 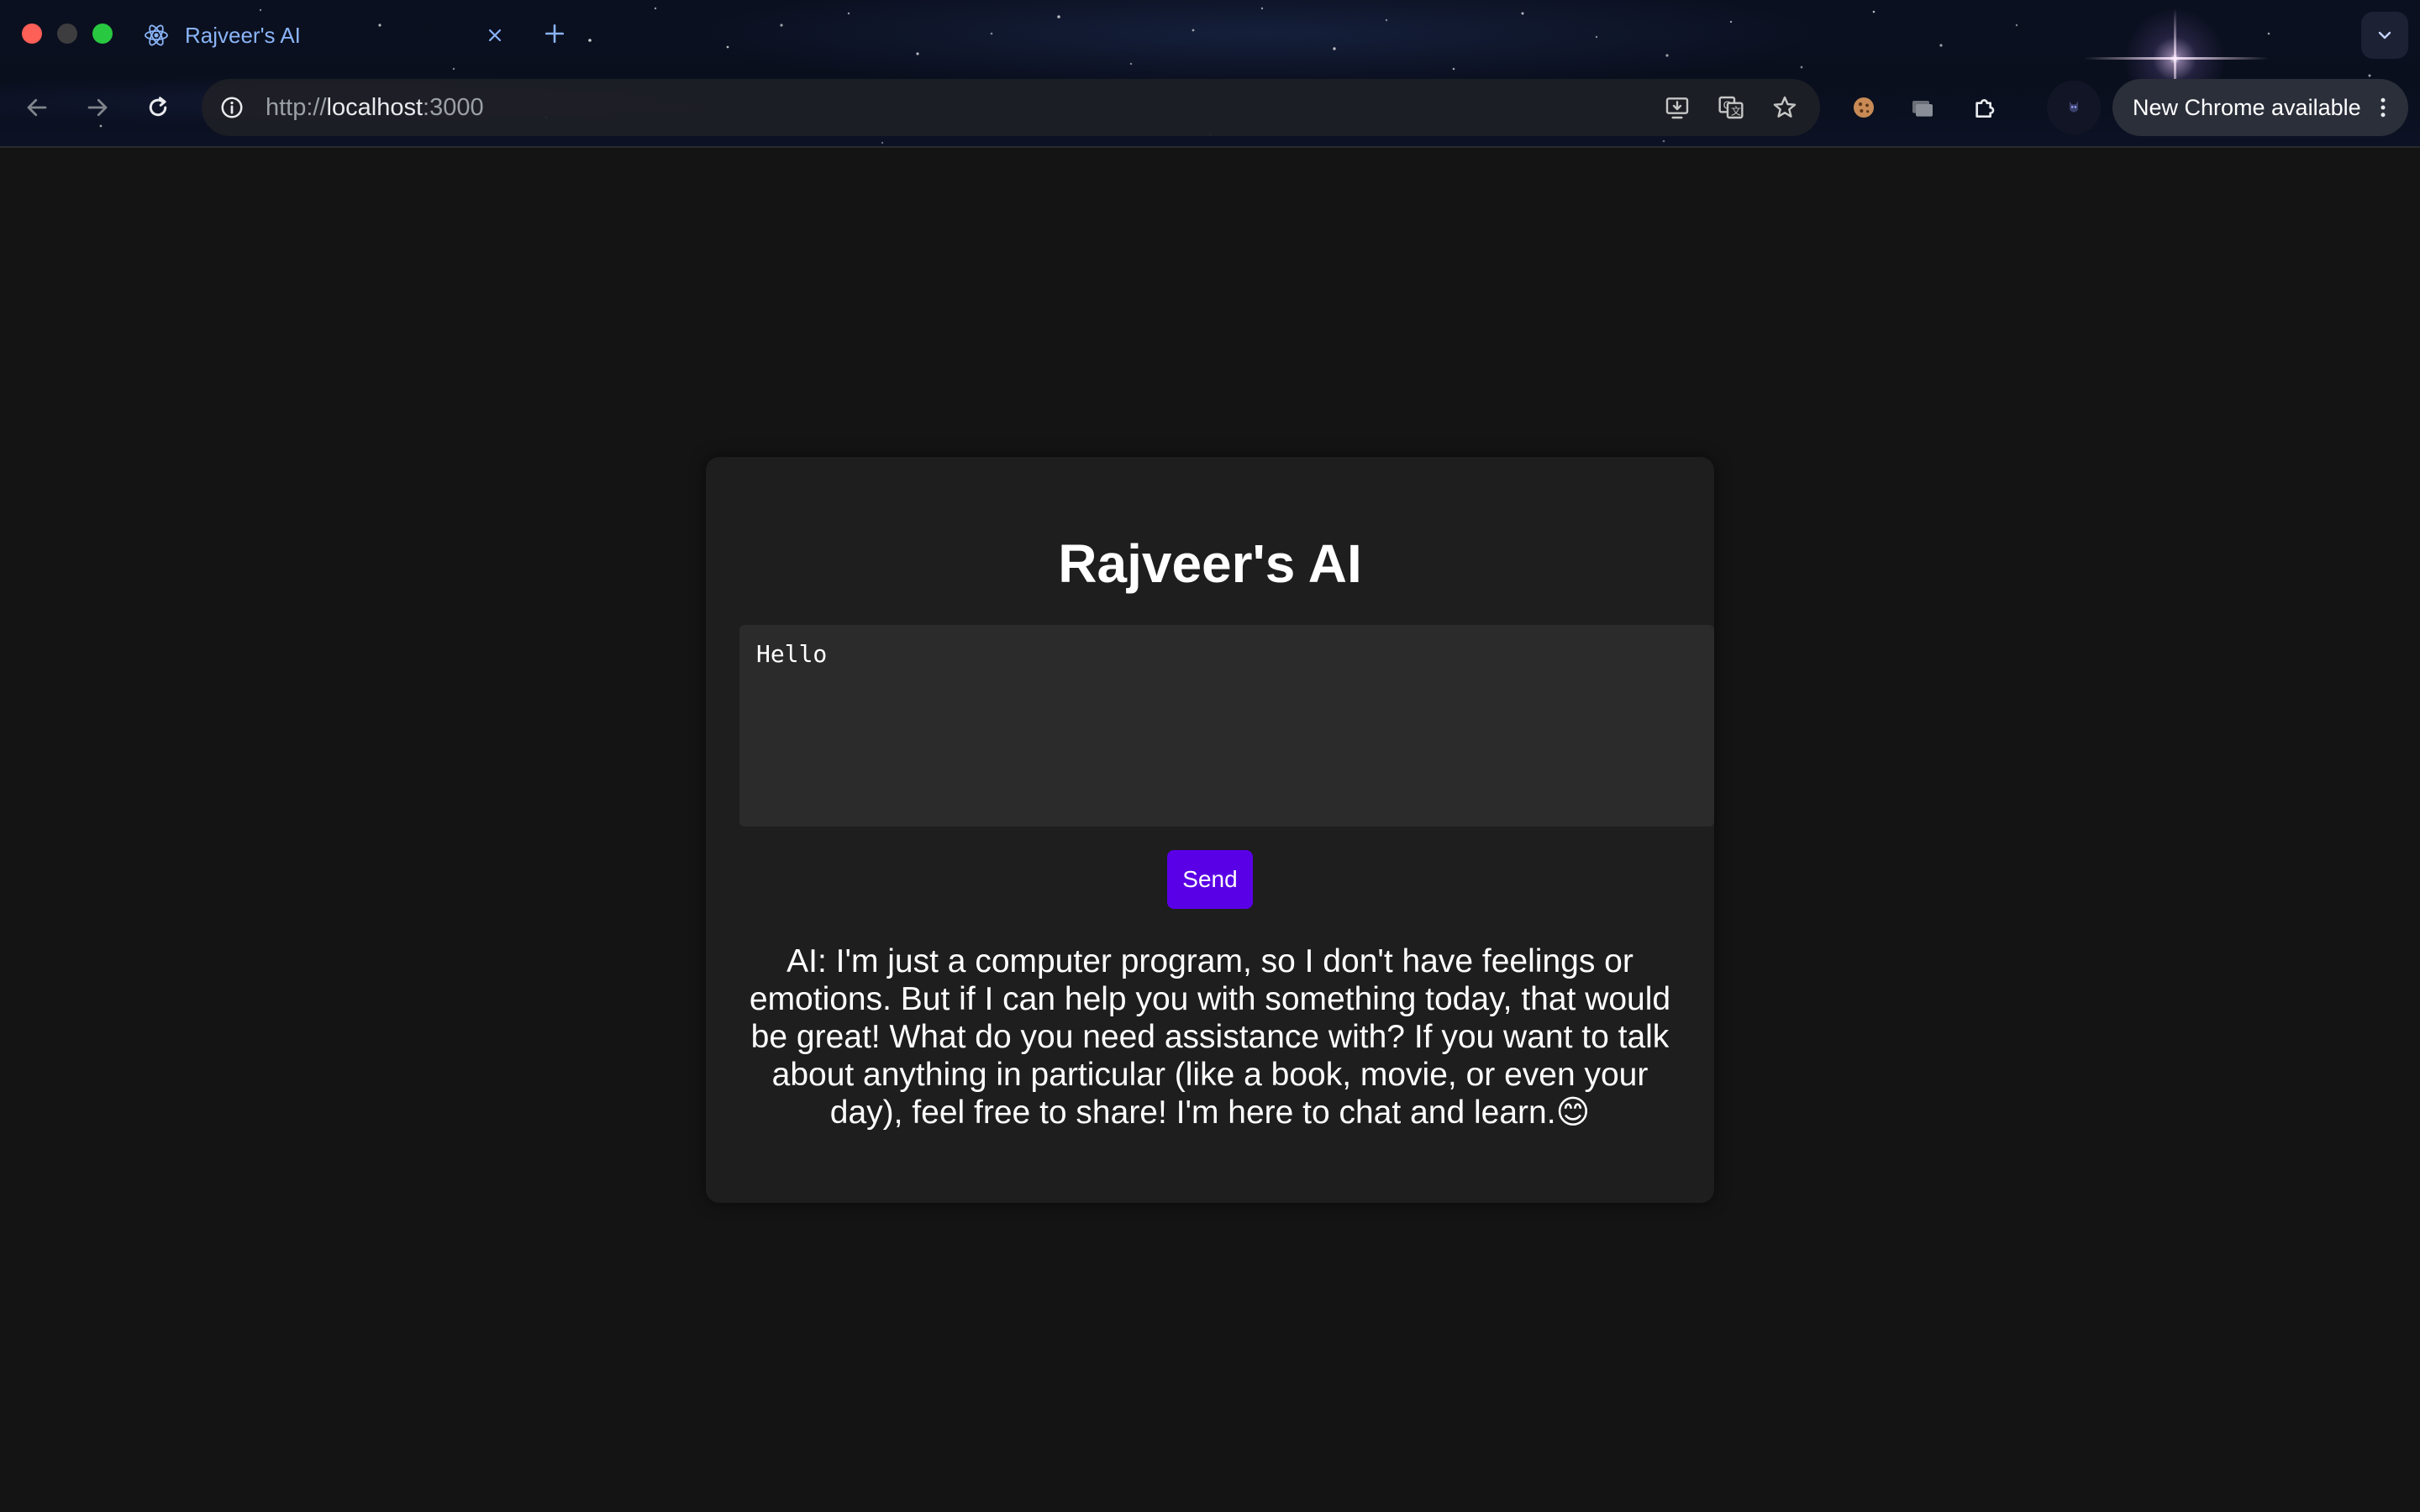 What do you see at coordinates (1678, 107) in the screenshot?
I see `install-app-icon` at bounding box center [1678, 107].